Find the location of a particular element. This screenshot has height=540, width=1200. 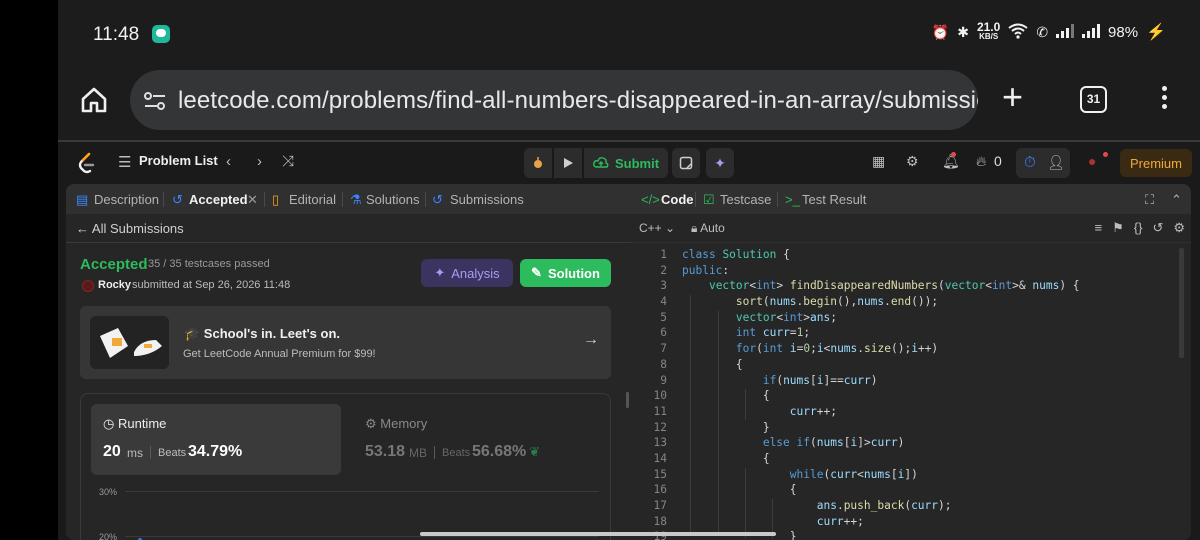

memory-beats: 56.68% is located at coordinates (499, 451).